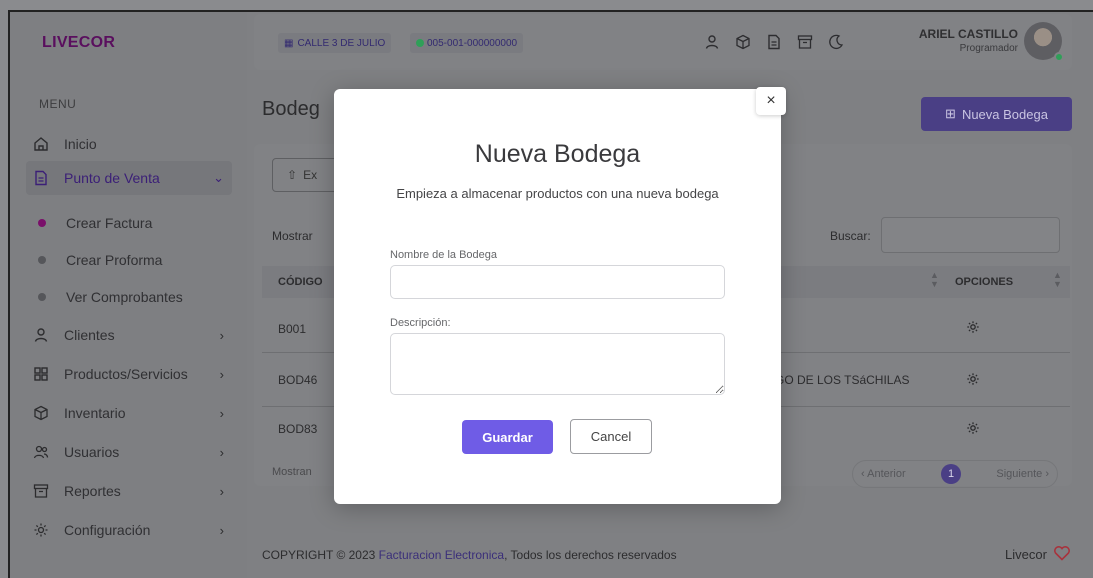 The height and width of the screenshot is (578, 1093). What do you see at coordinates (1062, 554) in the screenshot?
I see `heart-icon` at bounding box center [1062, 554].